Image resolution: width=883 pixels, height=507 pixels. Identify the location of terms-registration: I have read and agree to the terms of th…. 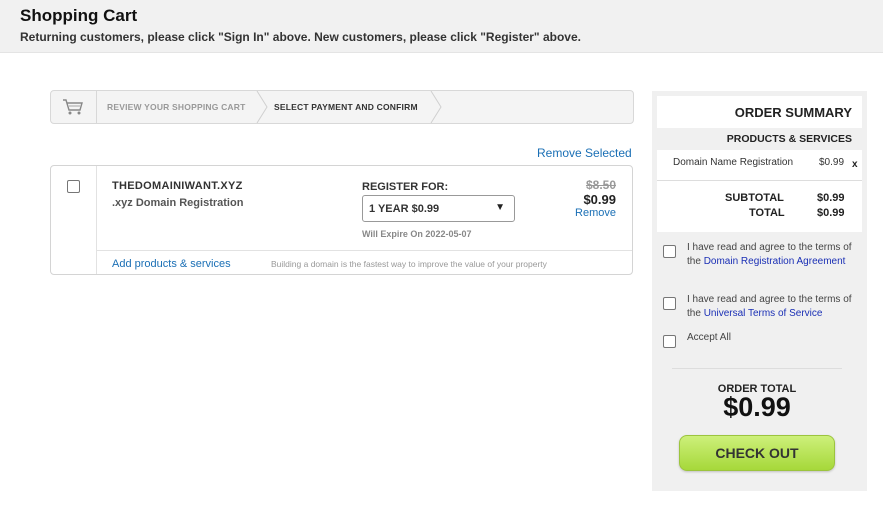
(769, 254).